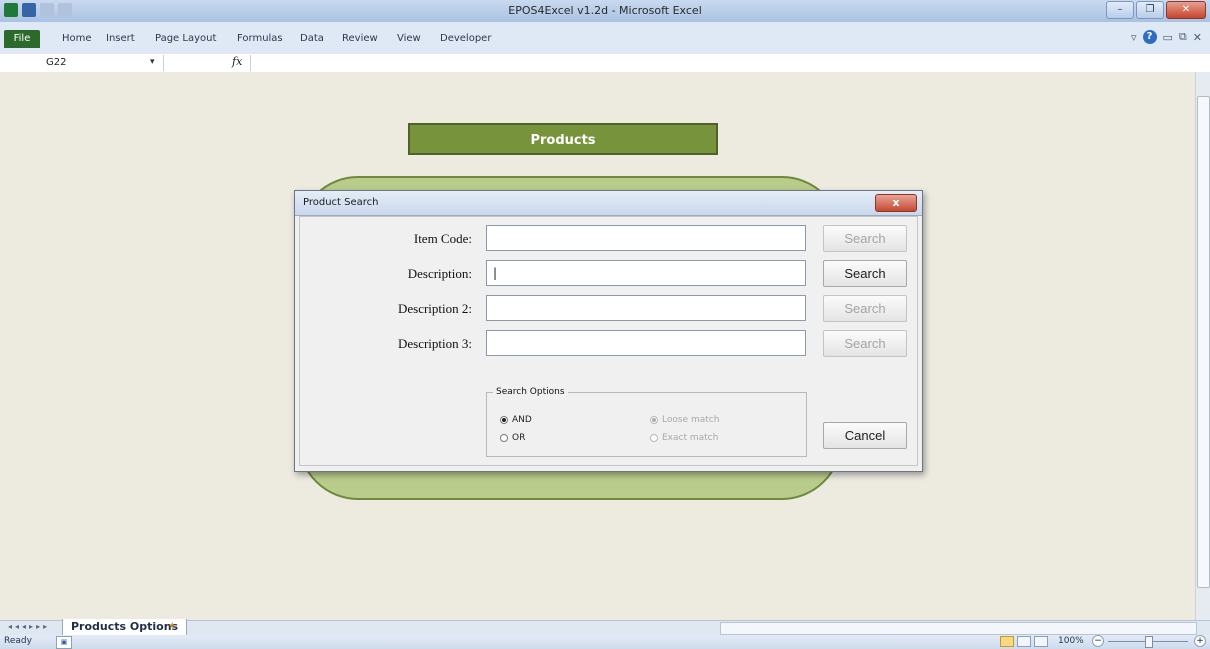 This screenshot has height=649, width=1210. What do you see at coordinates (646, 343) in the screenshot?
I see `description-3-input` at bounding box center [646, 343].